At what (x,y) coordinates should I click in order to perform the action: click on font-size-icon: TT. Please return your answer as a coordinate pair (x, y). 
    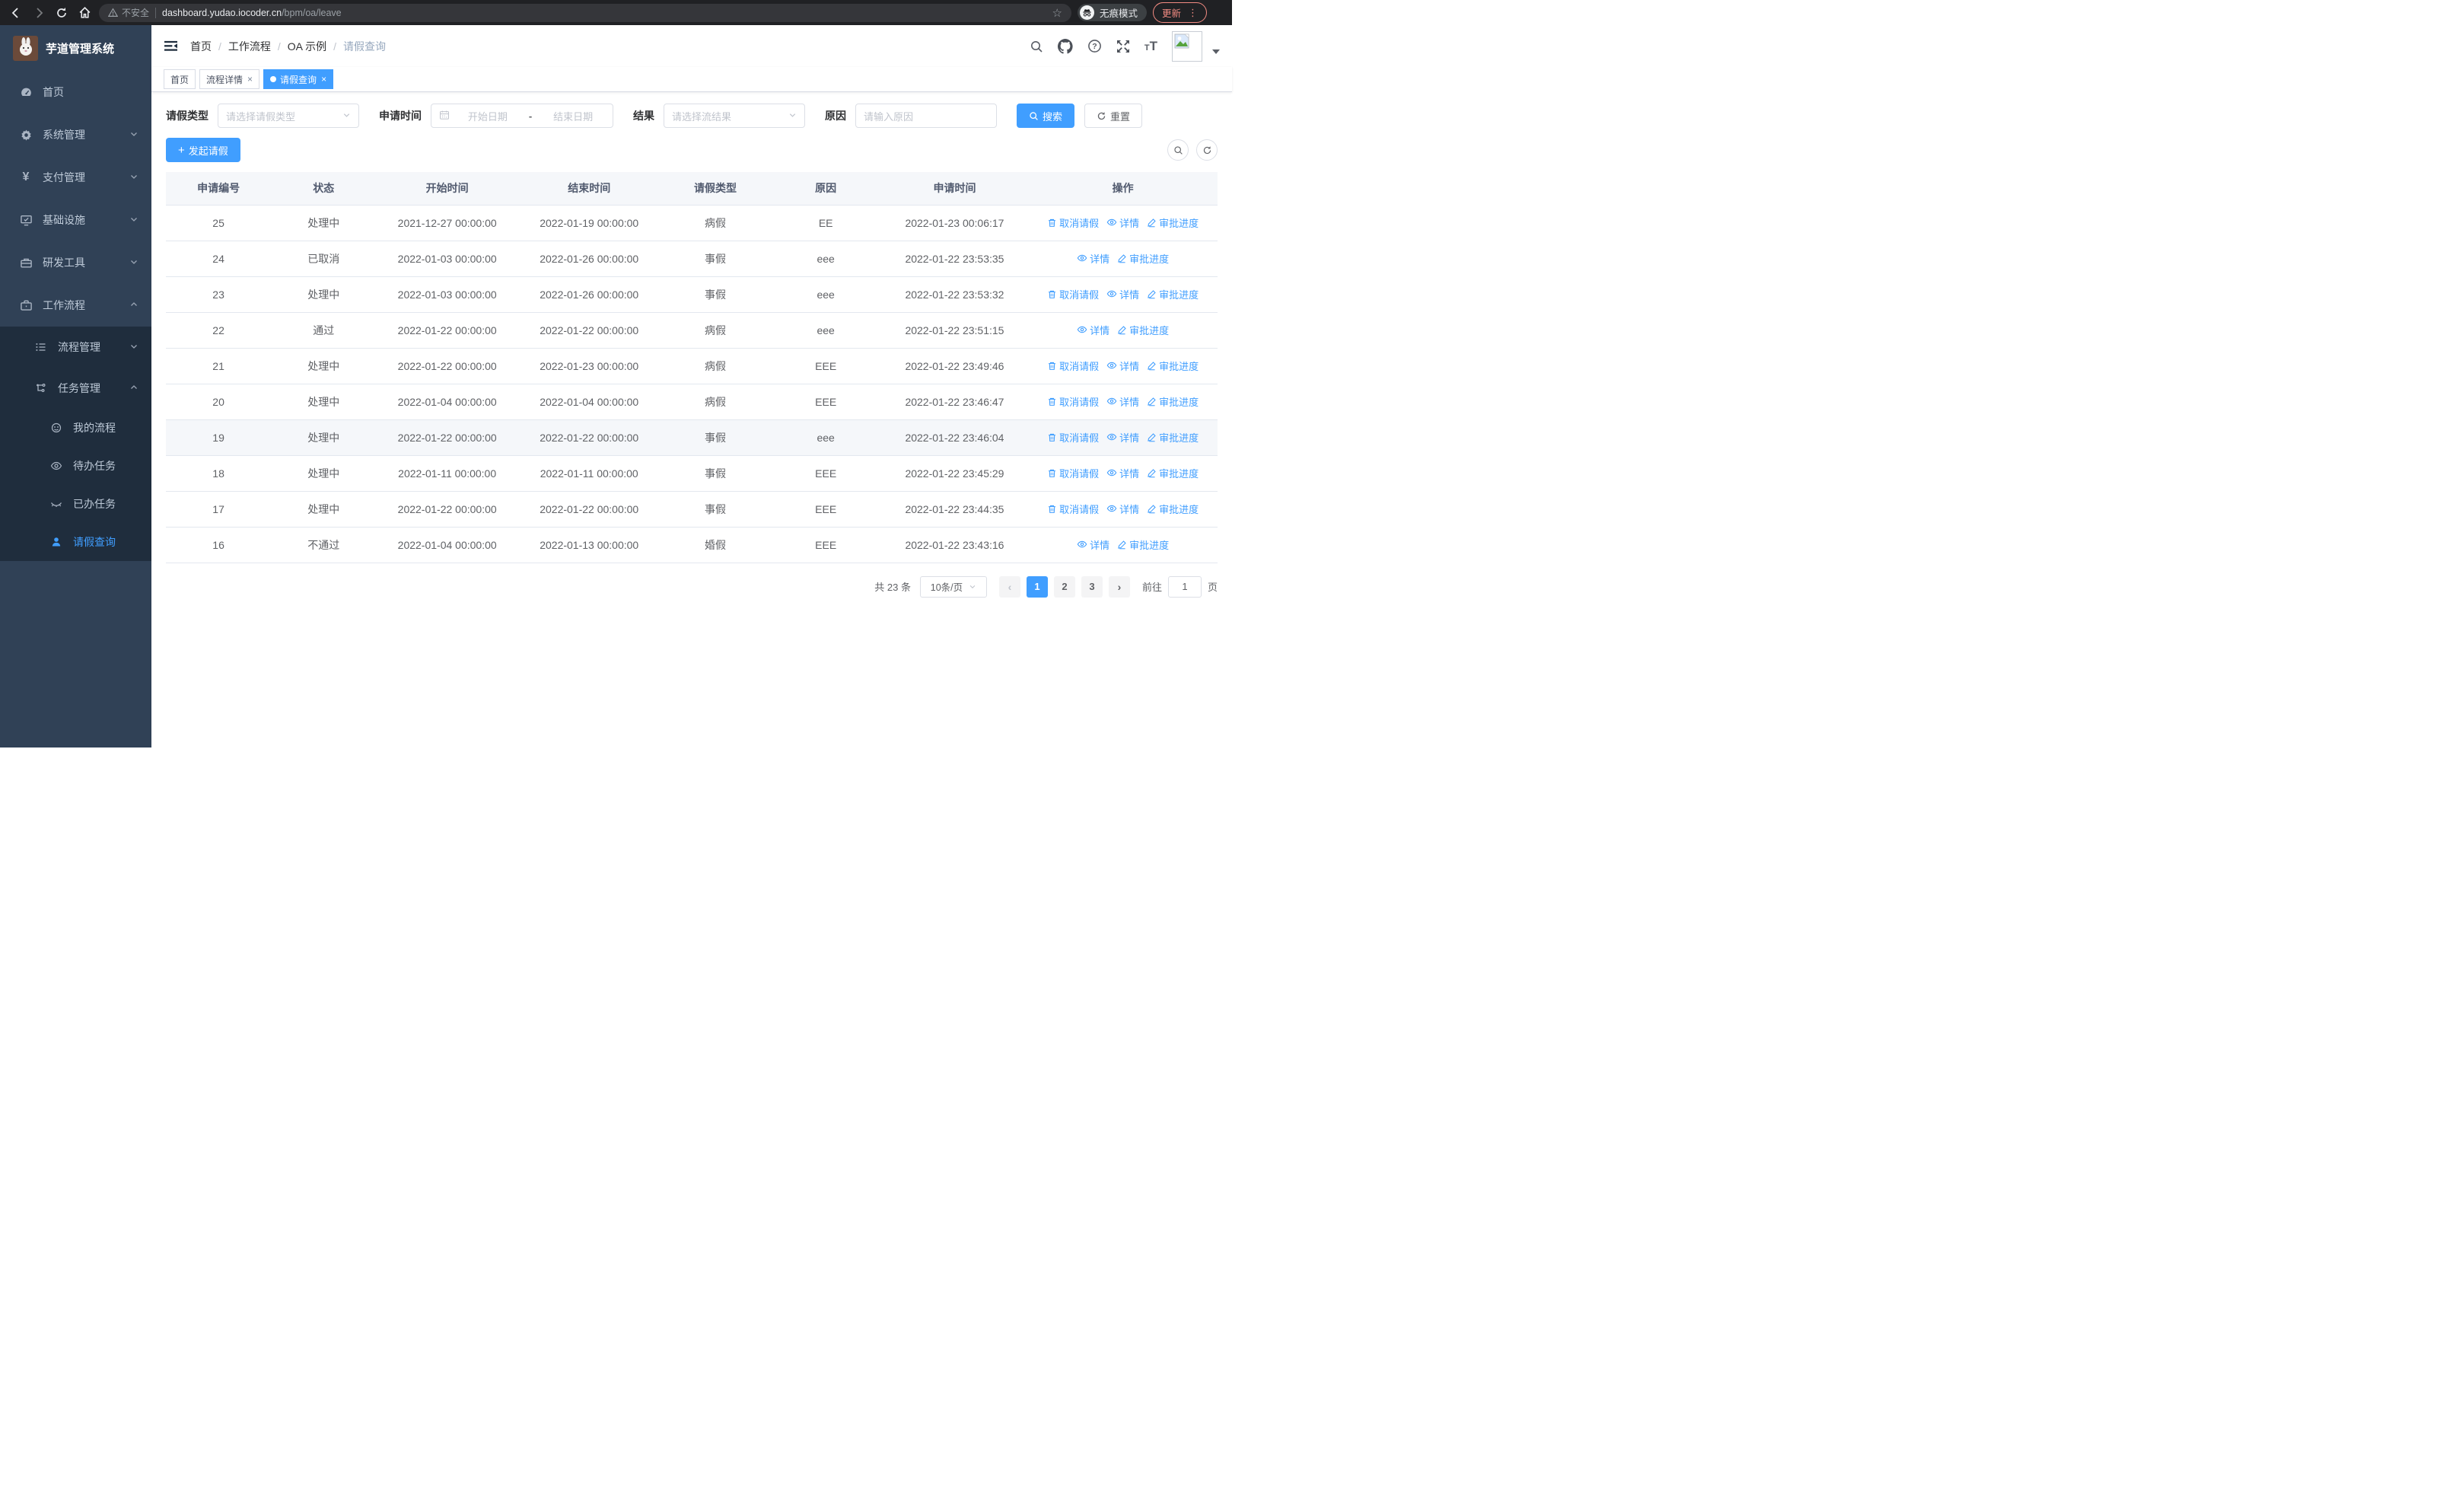
    Looking at the image, I should click on (1150, 47).